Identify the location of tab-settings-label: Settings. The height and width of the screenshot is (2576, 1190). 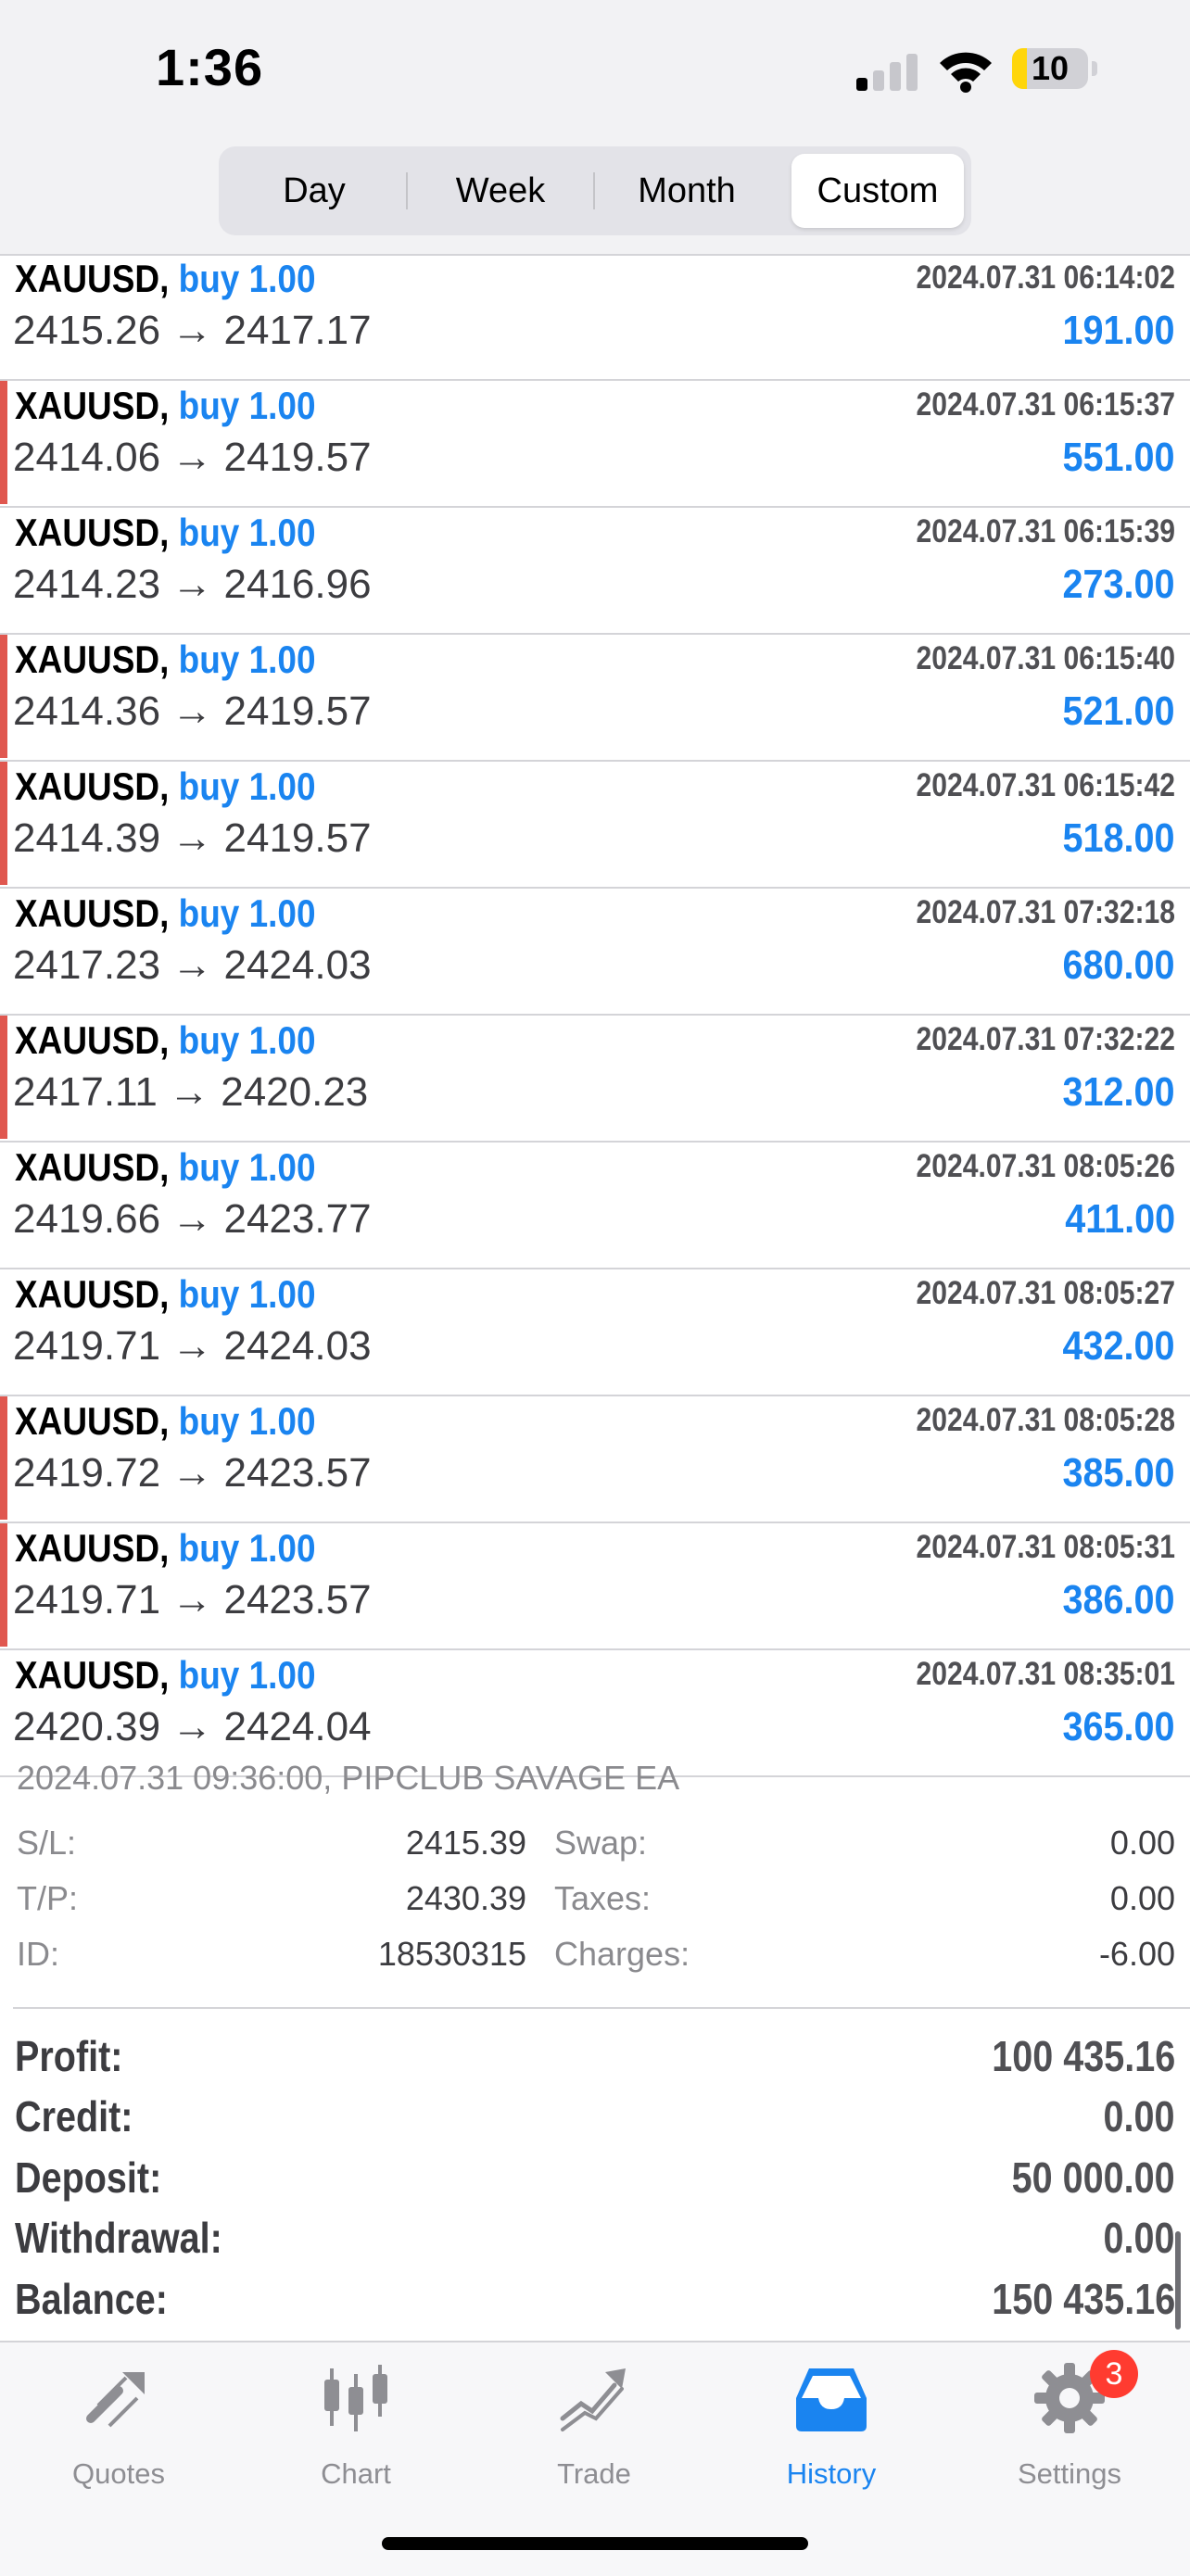
(1069, 2473).